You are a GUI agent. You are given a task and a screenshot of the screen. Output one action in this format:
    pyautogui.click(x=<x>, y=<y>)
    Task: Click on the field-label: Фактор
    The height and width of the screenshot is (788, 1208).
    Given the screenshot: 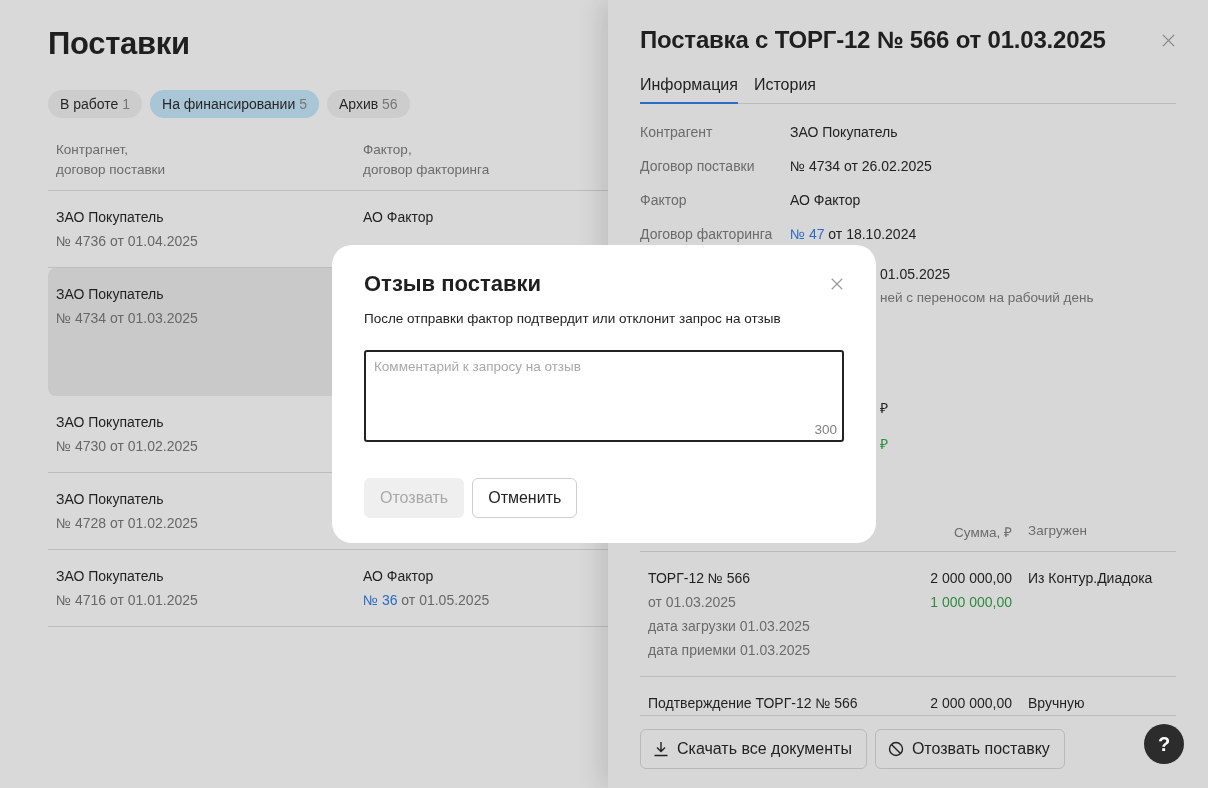 What is the action you would take?
    pyautogui.click(x=664, y=201)
    